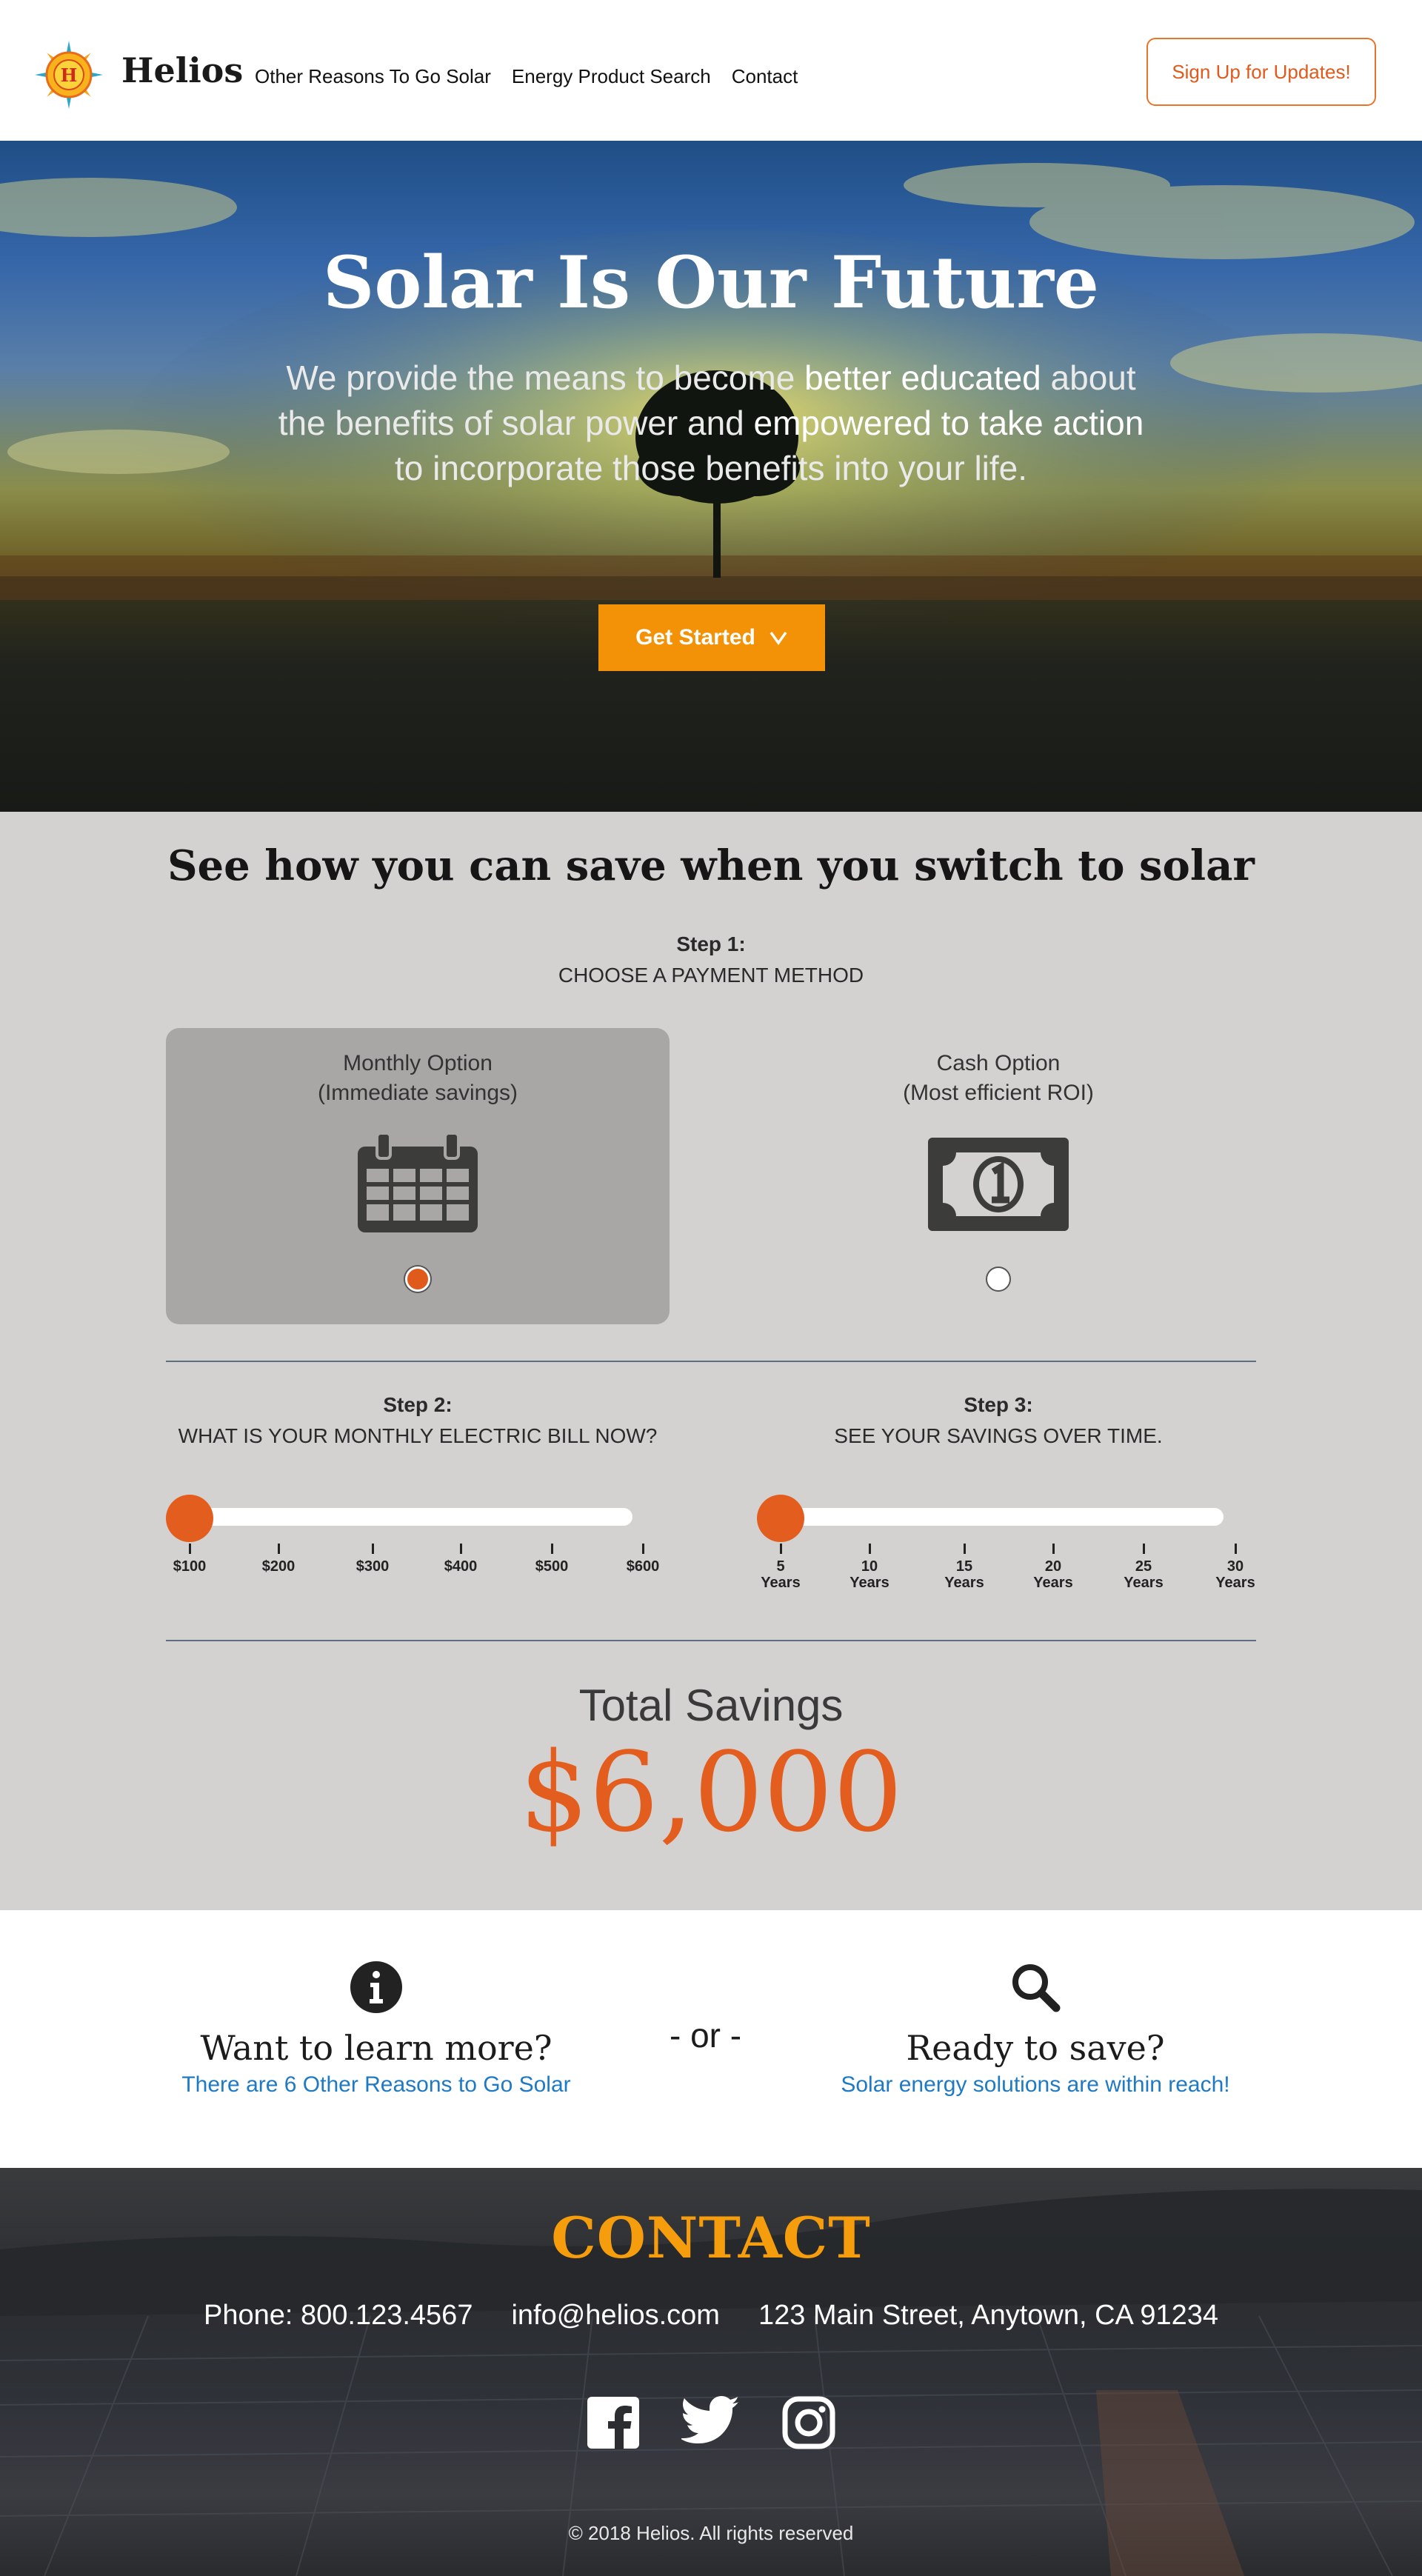  I want to click on tick-label: 25 Years, so click(1143, 1567).